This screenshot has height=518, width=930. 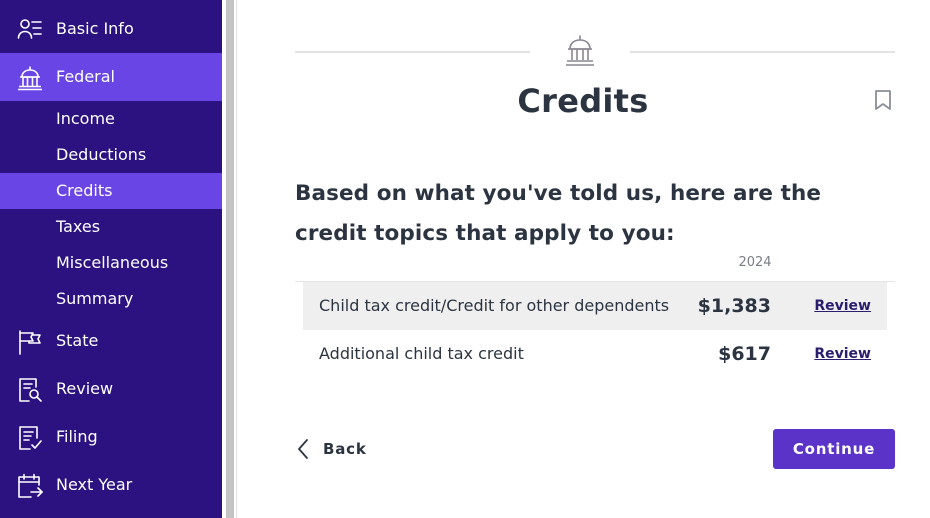 I want to click on sidebar-item-review: Review, so click(x=111, y=389).